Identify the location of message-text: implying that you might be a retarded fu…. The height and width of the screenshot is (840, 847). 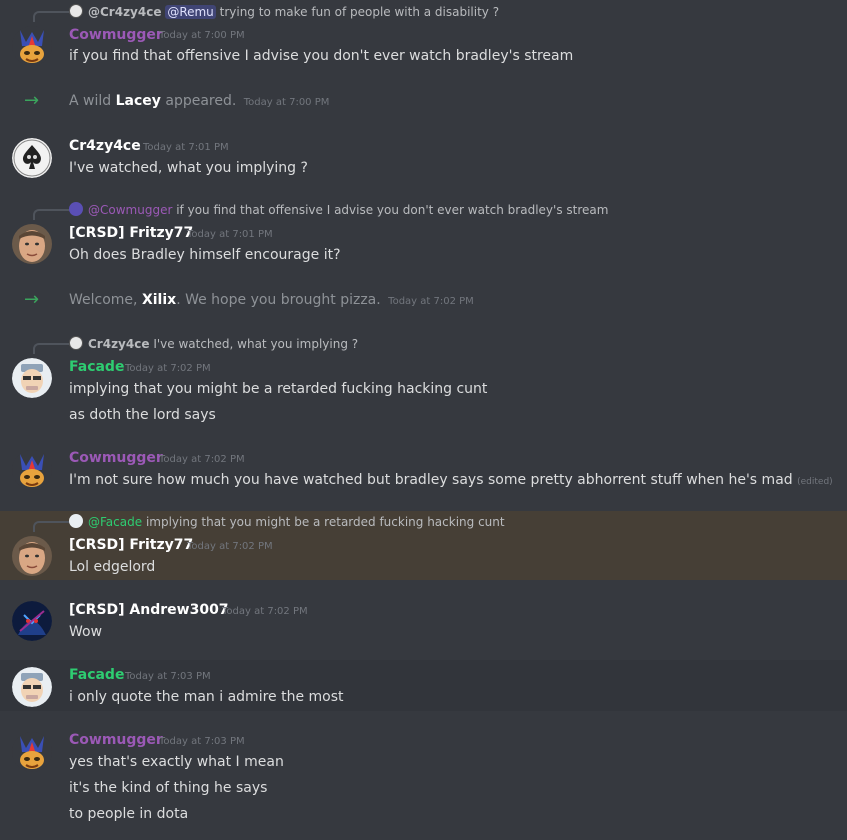
(278, 389).